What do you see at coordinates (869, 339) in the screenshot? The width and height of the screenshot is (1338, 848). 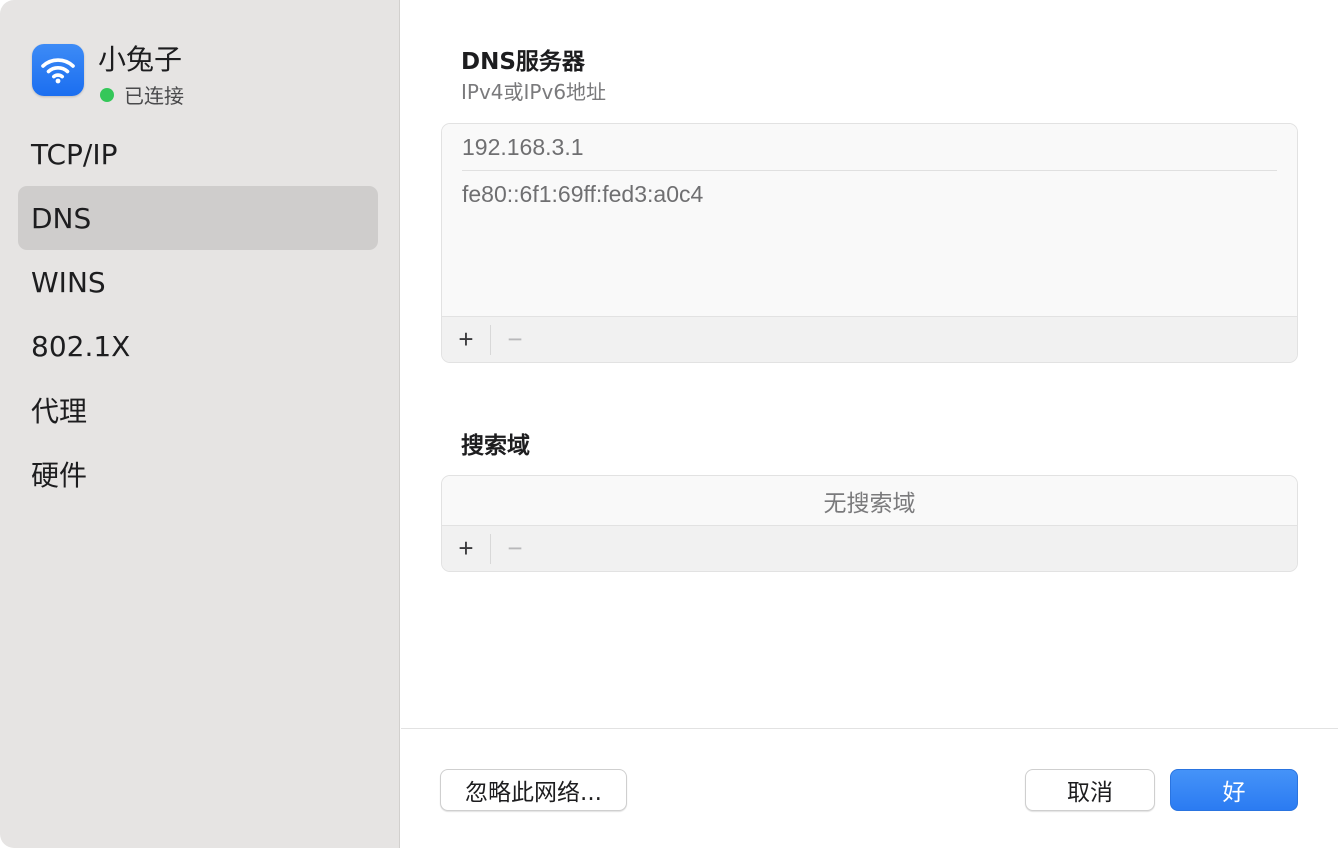 I see `dns-servers-toolbar: + −` at bounding box center [869, 339].